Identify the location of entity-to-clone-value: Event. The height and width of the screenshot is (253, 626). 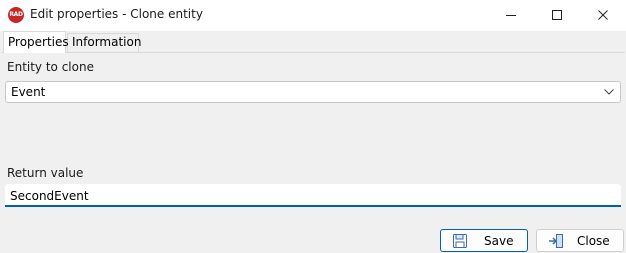
(28, 92).